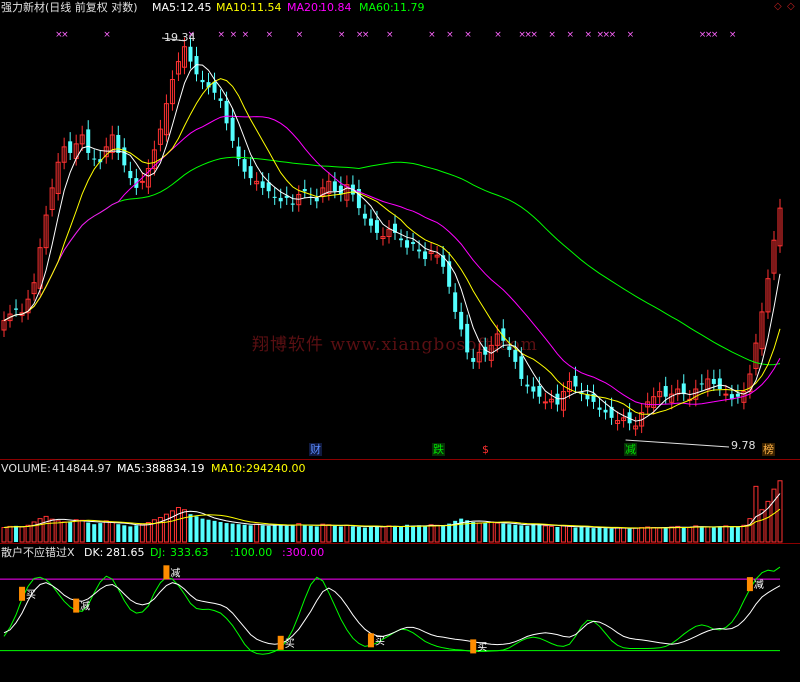  I want to click on low-pointer, so click(677, 443).